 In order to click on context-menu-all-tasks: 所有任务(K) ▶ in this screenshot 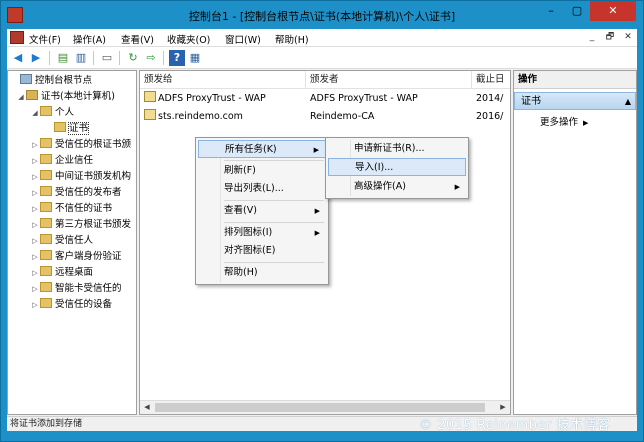, I will do `click(262, 149)`.